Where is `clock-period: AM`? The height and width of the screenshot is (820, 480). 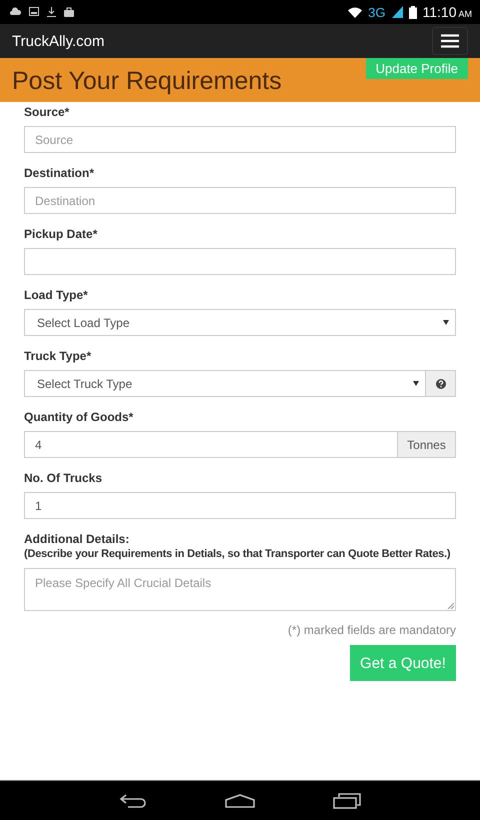 clock-period: AM is located at coordinates (465, 14).